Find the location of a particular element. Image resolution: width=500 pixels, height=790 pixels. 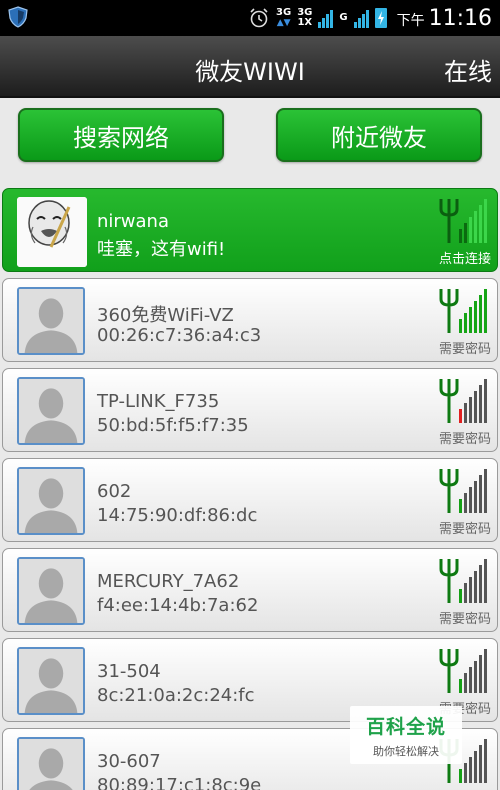

network-name: TP-LINK_F735 is located at coordinates (158, 401).